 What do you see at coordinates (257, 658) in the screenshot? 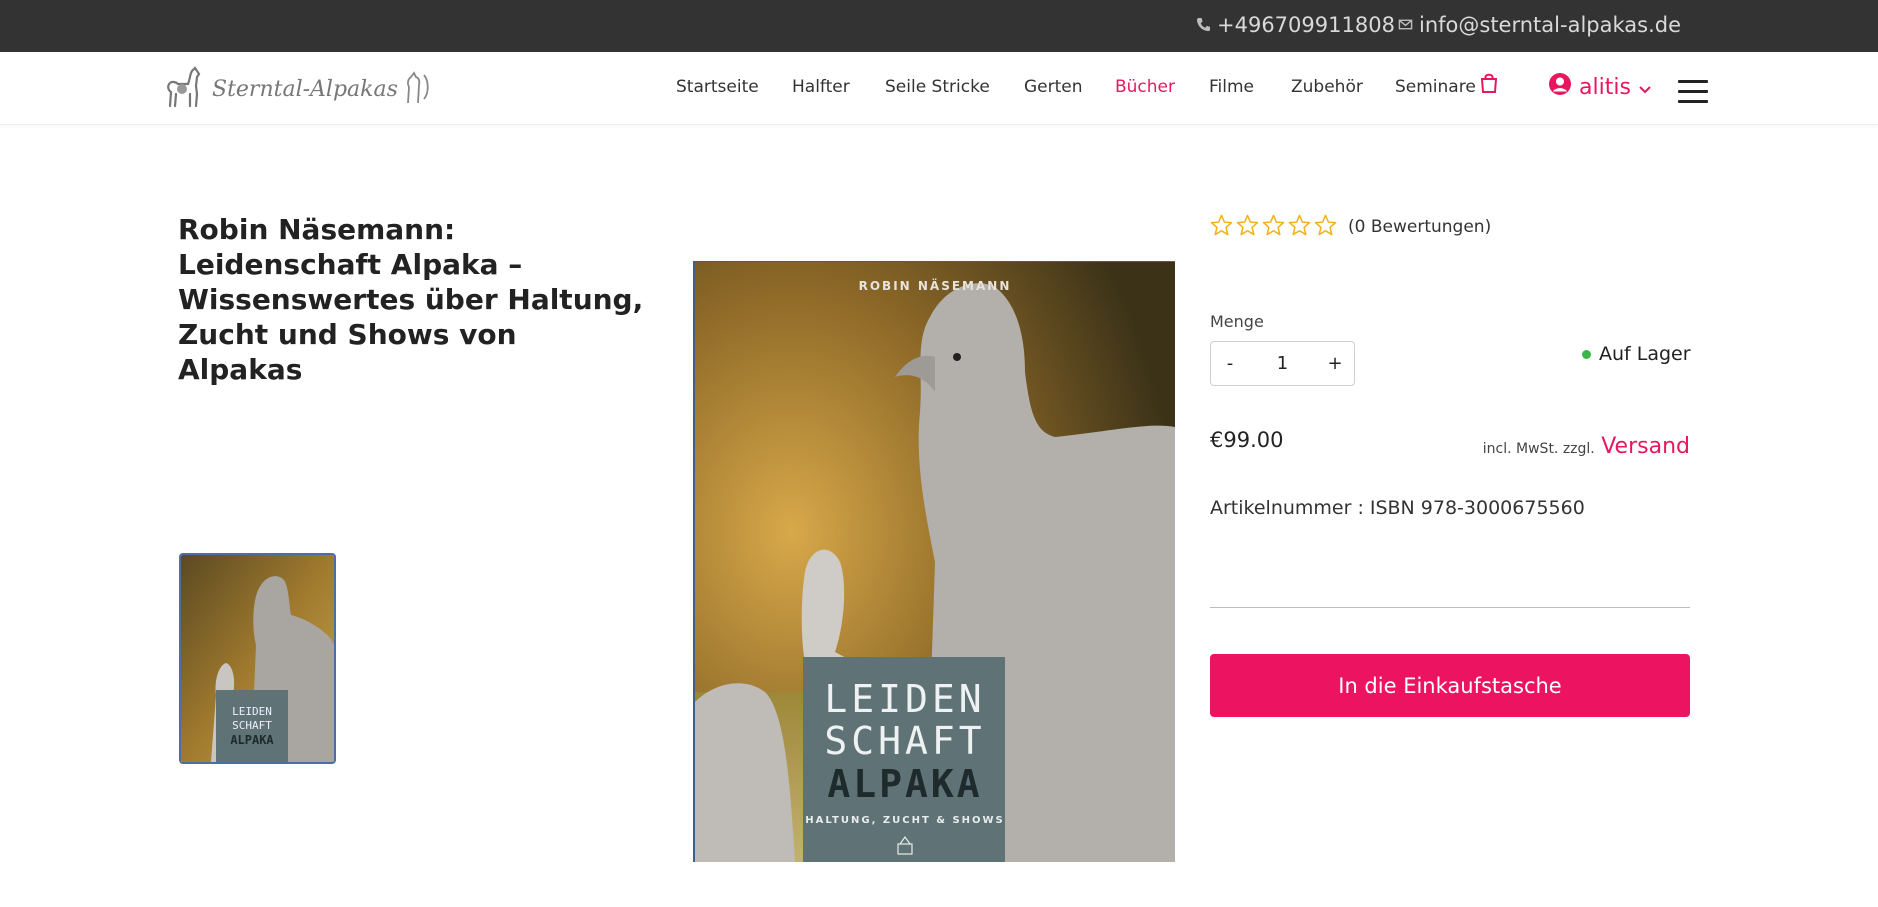
I see `product-thumbnail: LEIDEN SCHAFT ALPAKA` at bounding box center [257, 658].